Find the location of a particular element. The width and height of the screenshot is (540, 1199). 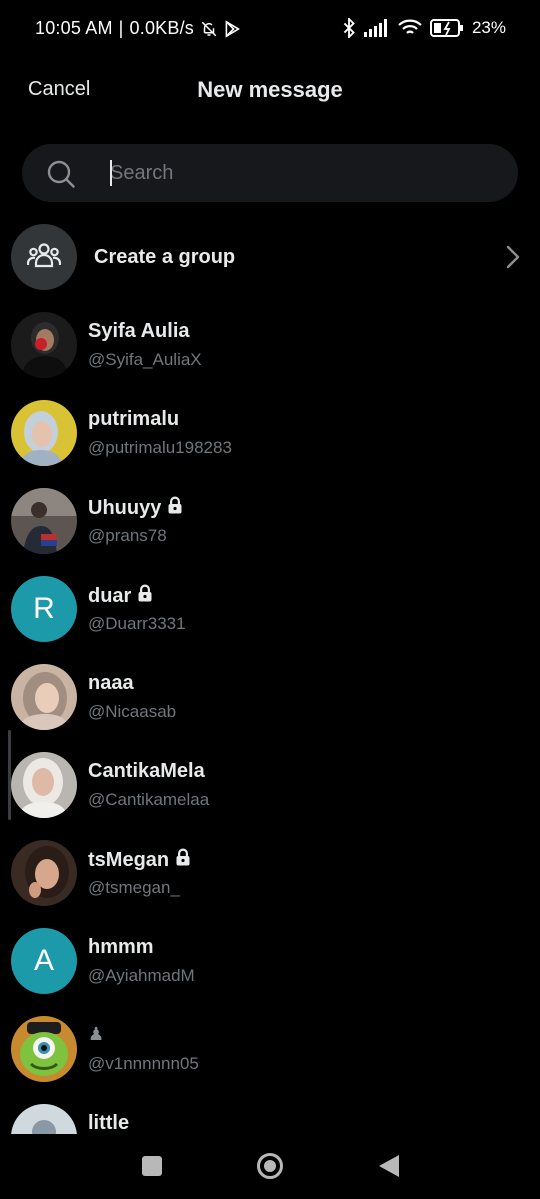

bluetooth-icon is located at coordinates (349, 28).